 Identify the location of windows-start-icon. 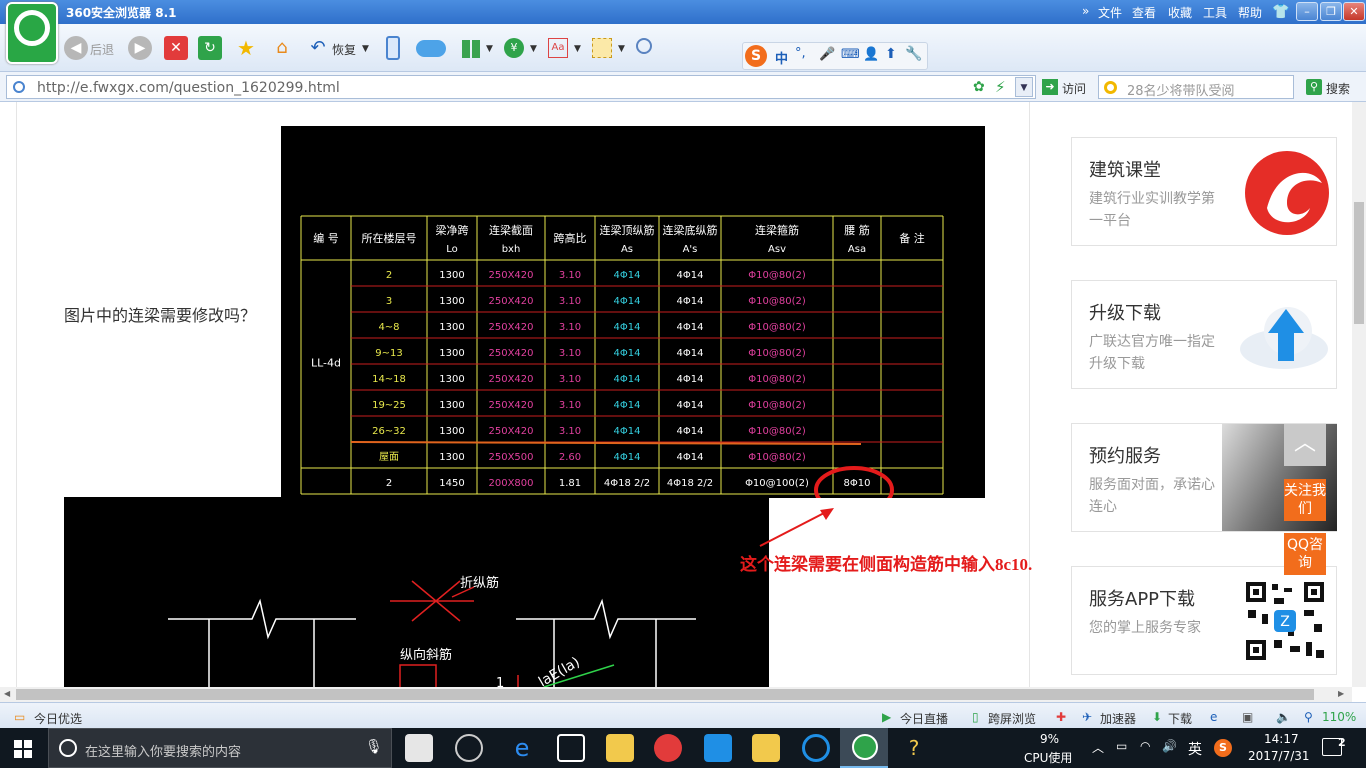
(23, 749).